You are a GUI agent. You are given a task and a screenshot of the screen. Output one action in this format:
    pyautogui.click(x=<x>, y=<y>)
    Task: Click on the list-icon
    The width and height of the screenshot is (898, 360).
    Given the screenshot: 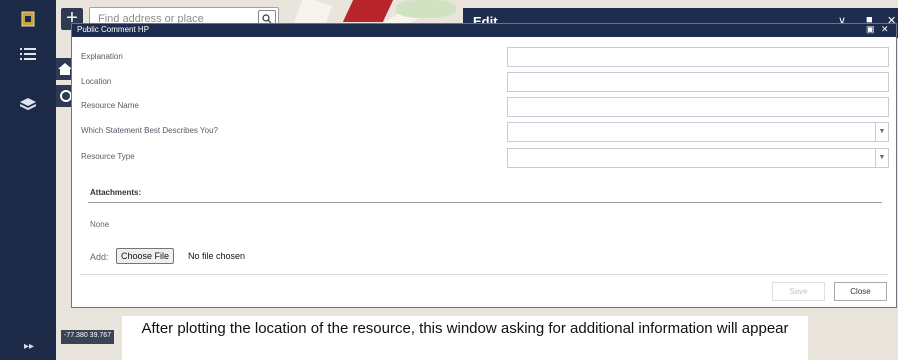 What is the action you would take?
    pyautogui.click(x=28, y=54)
    